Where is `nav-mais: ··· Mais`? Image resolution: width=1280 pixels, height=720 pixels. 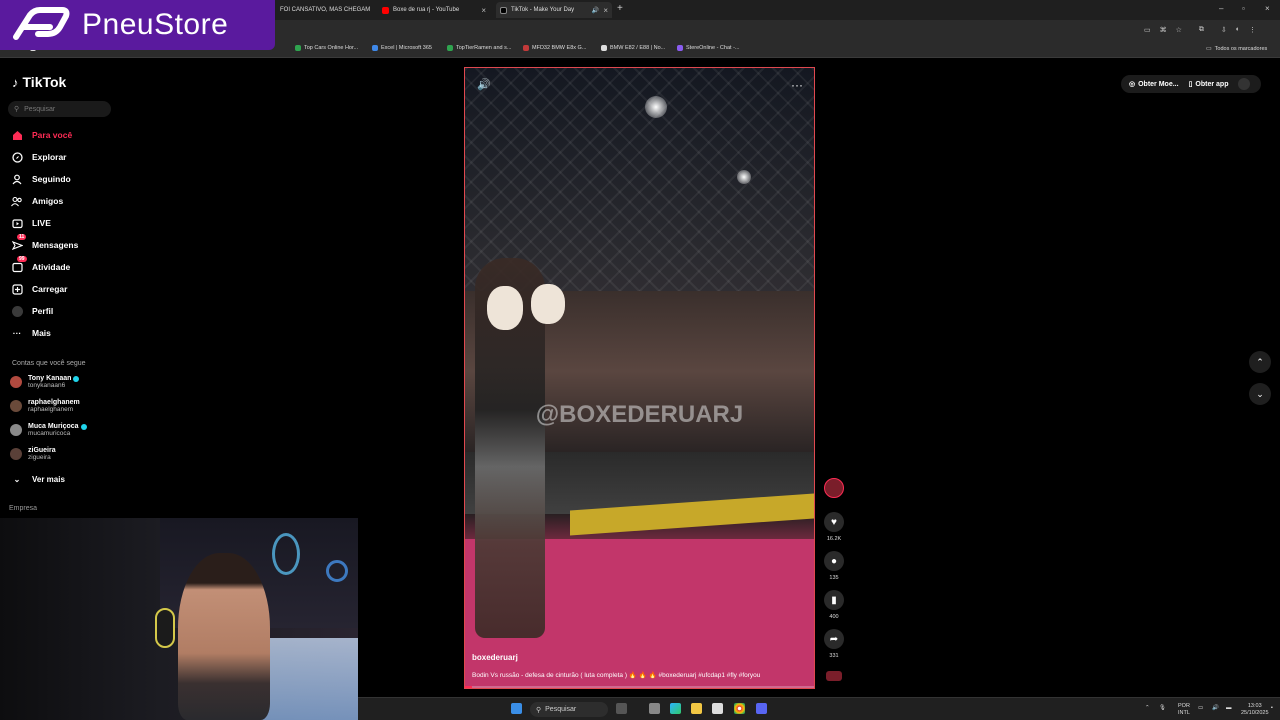
nav-mais: ··· Mais is located at coordinates (31, 333).